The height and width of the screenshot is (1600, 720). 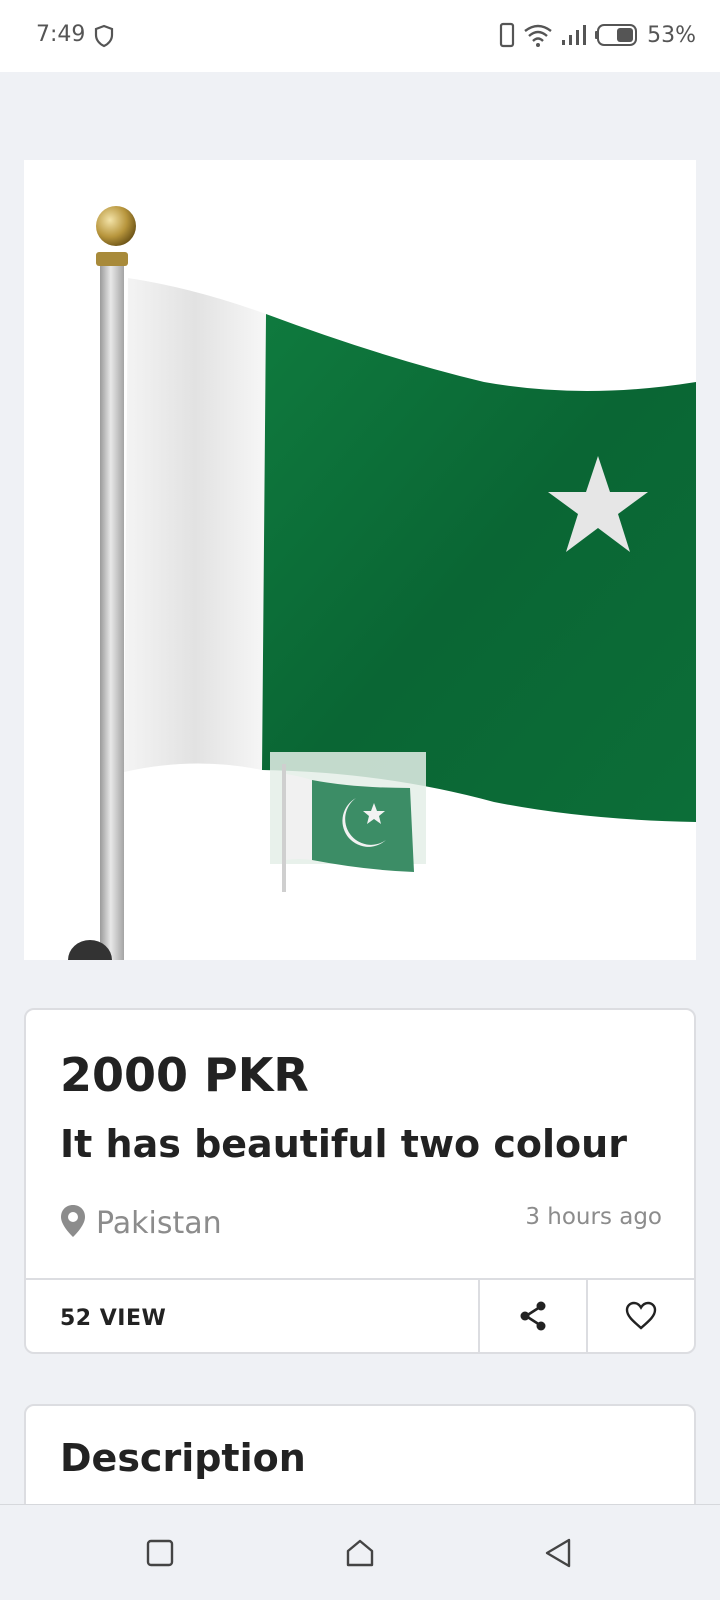 I want to click on back-triangle-icon, so click(x=558, y=1555).